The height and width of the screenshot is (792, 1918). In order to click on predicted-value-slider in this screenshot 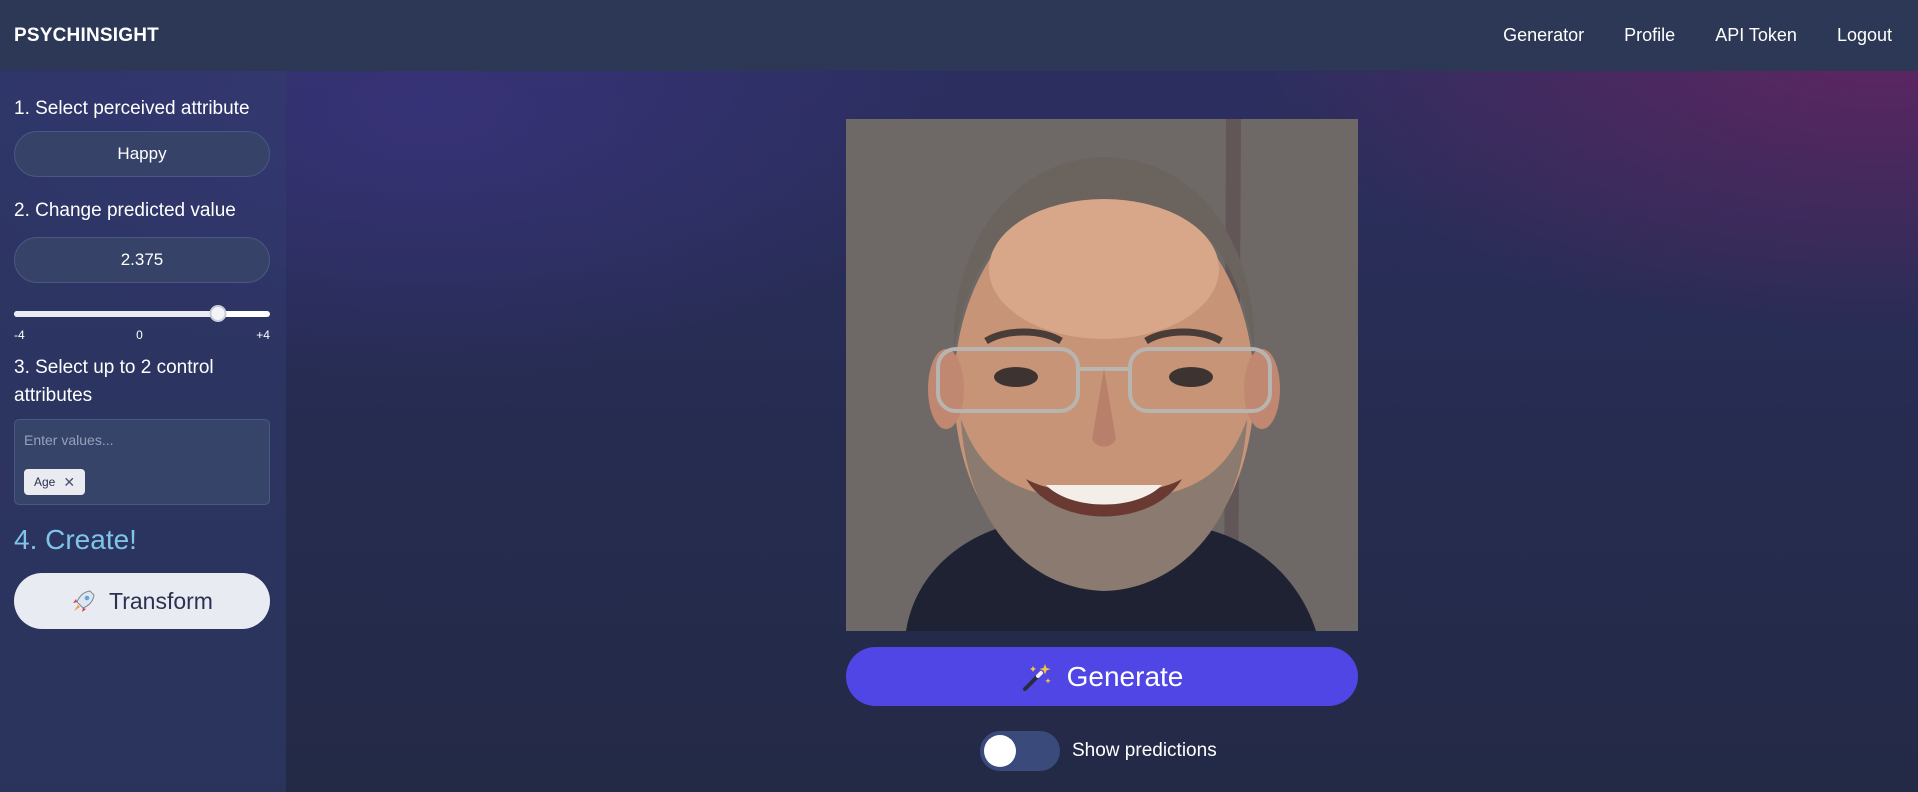, I will do `click(142, 314)`.